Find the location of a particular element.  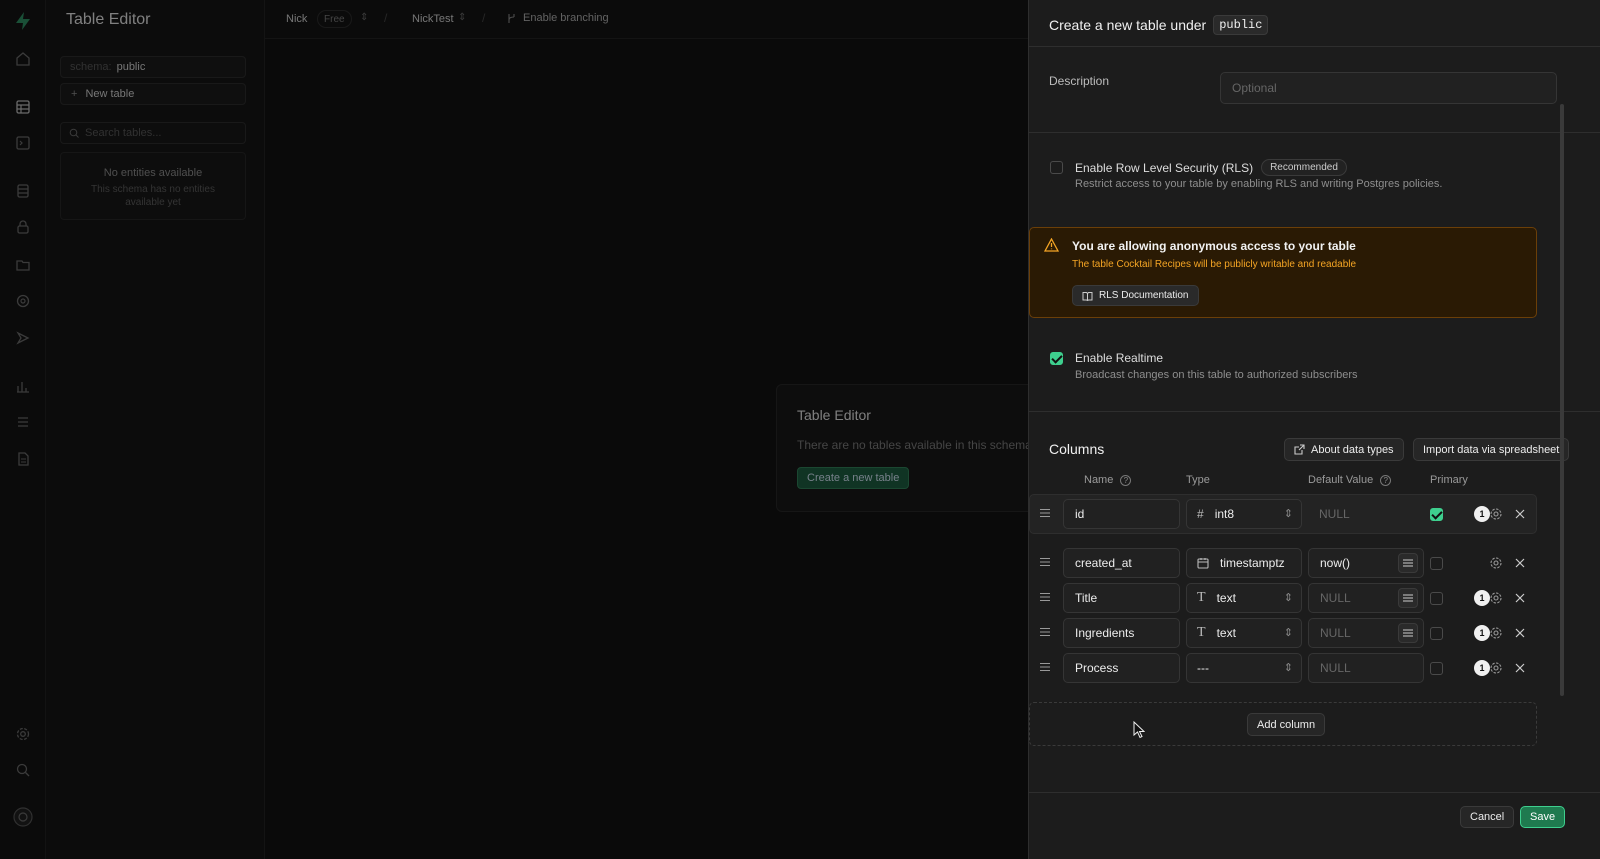

column-name-input: Ingredients is located at coordinates (1121, 633).